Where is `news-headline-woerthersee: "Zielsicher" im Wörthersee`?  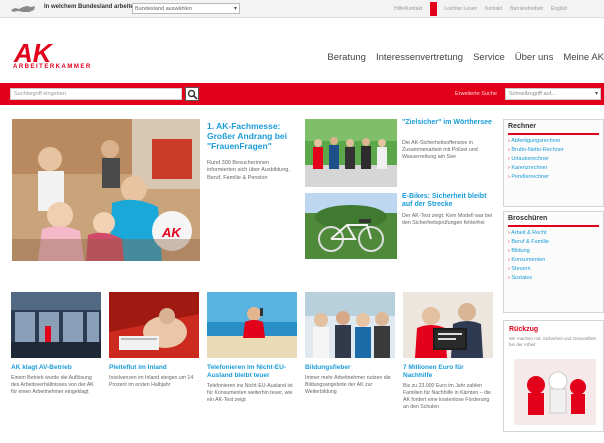
news-headline-woerthersee: "Zielsicher" im Wörthersee is located at coordinates (448, 123).